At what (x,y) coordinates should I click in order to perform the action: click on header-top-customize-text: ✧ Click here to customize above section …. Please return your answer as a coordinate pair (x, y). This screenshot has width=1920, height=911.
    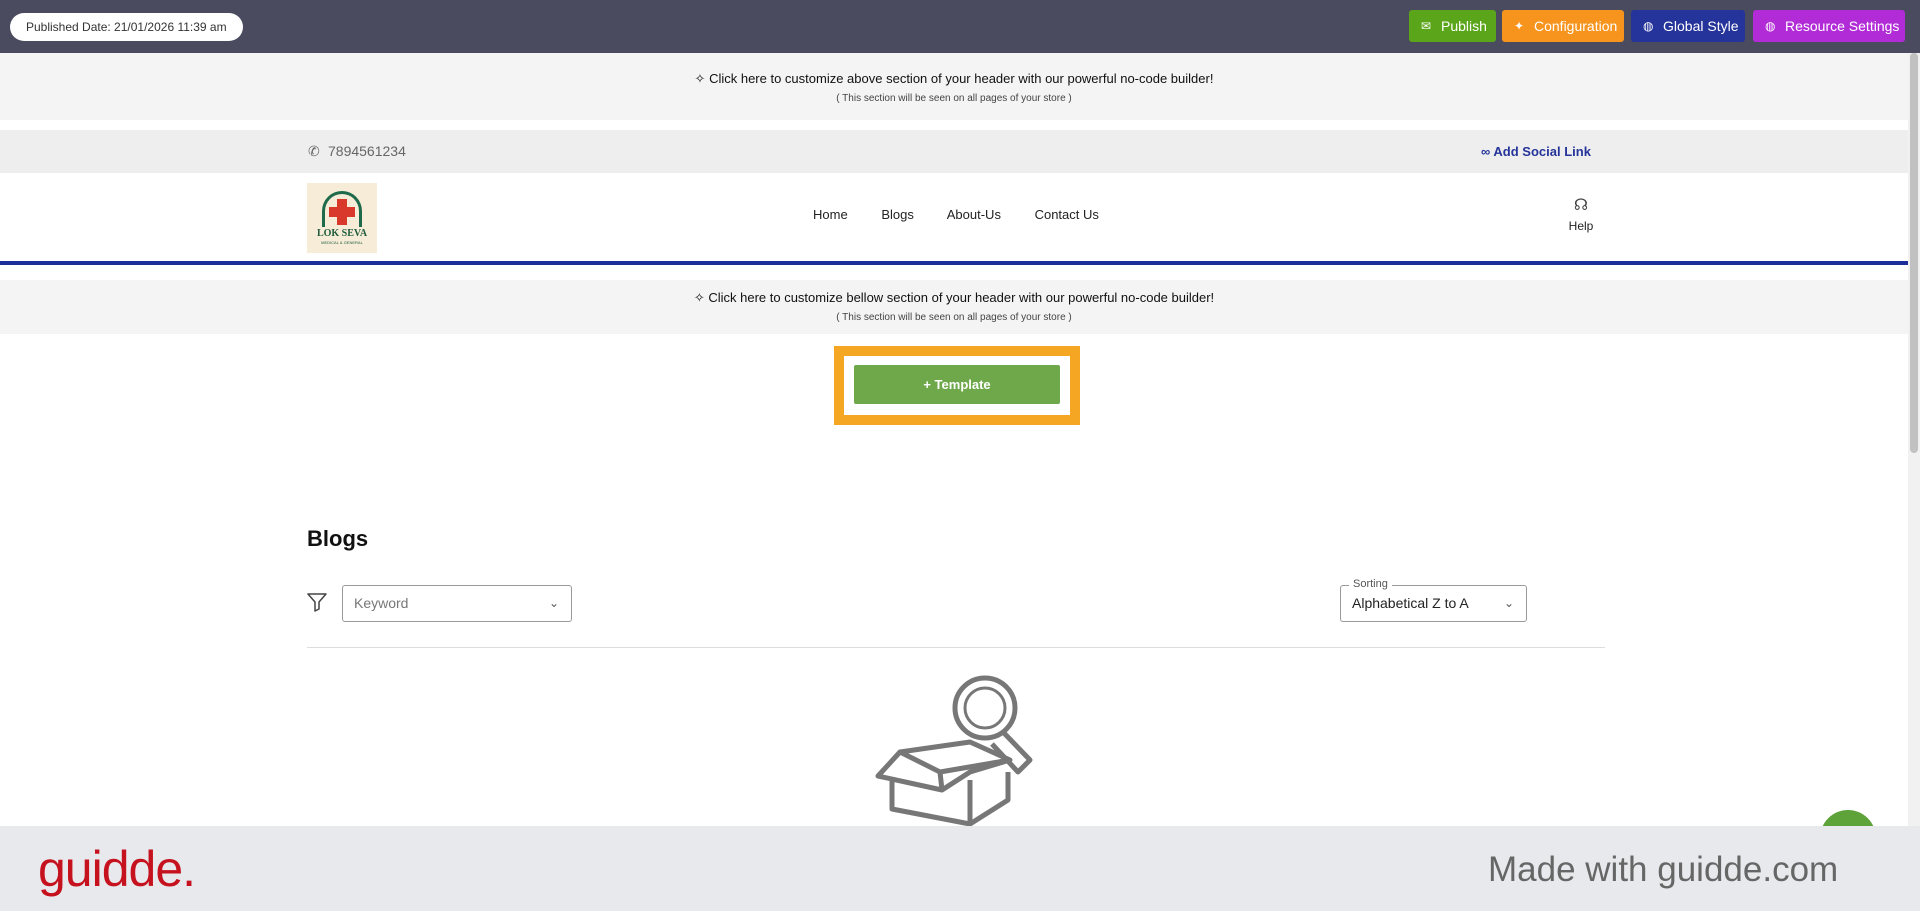
    Looking at the image, I should click on (954, 78).